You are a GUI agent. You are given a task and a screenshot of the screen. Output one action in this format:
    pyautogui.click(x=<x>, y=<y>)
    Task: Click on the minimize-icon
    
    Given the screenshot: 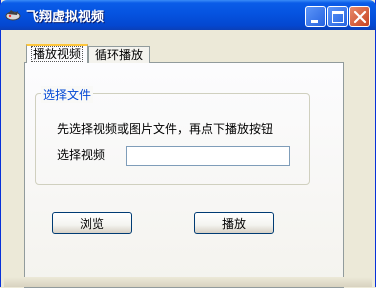 What is the action you would take?
    pyautogui.click(x=314, y=21)
    